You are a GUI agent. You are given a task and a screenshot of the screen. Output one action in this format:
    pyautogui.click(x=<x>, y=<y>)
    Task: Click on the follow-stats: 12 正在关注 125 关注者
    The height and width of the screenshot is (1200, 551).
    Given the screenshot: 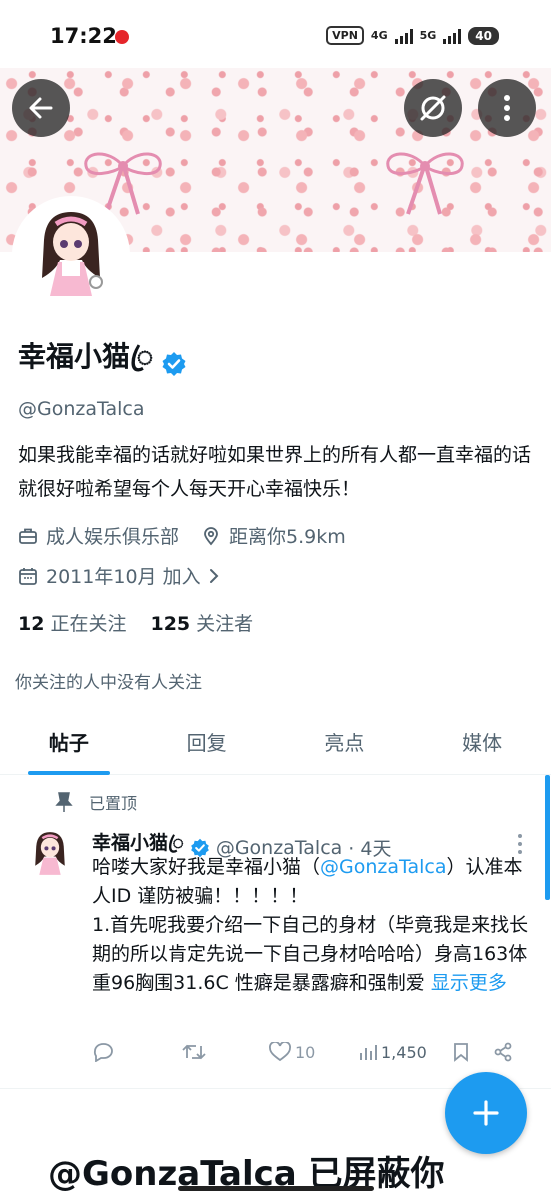 What is the action you would take?
    pyautogui.click(x=135, y=622)
    